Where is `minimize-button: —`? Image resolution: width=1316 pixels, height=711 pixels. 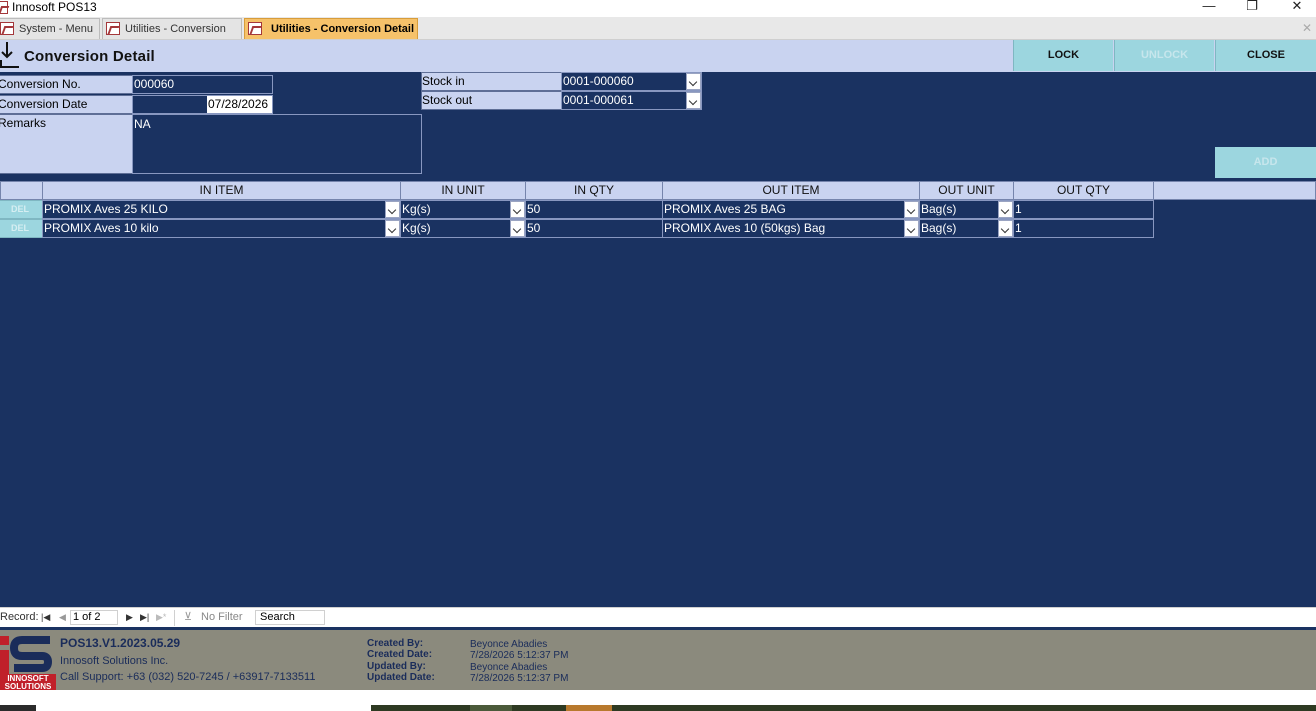
minimize-button: — is located at coordinates (1209, 8).